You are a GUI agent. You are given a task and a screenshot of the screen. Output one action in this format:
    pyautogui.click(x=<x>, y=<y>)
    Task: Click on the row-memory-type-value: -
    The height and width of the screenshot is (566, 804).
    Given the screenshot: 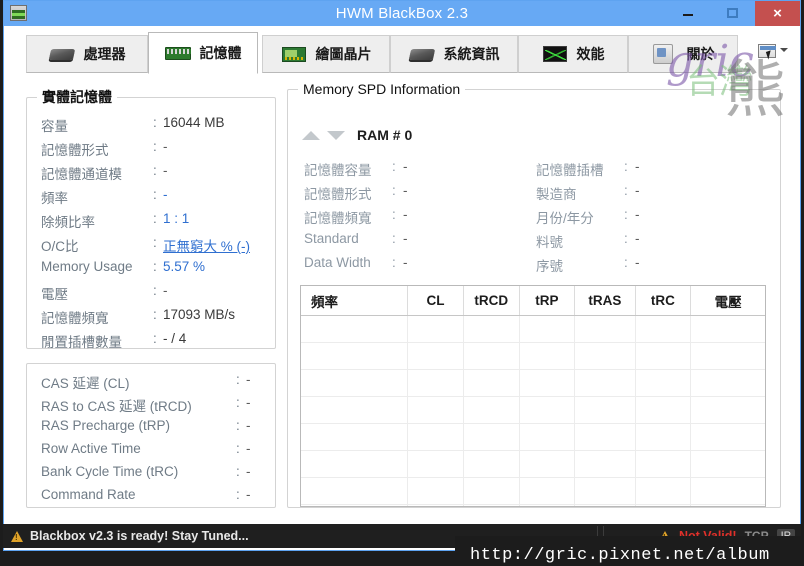 What is the action you would take?
    pyautogui.click(x=165, y=146)
    